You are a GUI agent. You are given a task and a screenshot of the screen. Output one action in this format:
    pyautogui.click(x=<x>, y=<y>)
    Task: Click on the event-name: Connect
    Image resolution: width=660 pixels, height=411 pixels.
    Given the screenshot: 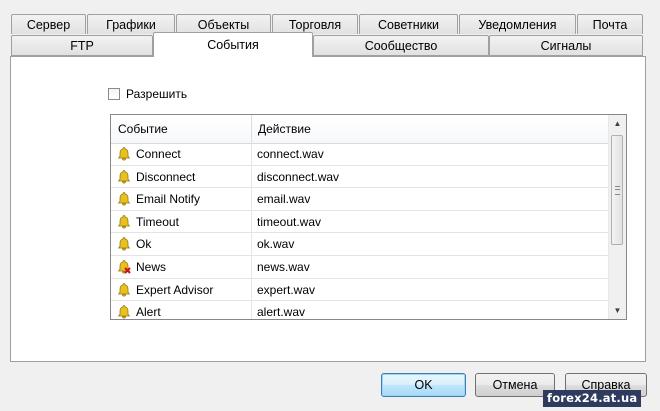 What is the action you would take?
    pyautogui.click(x=158, y=154)
    